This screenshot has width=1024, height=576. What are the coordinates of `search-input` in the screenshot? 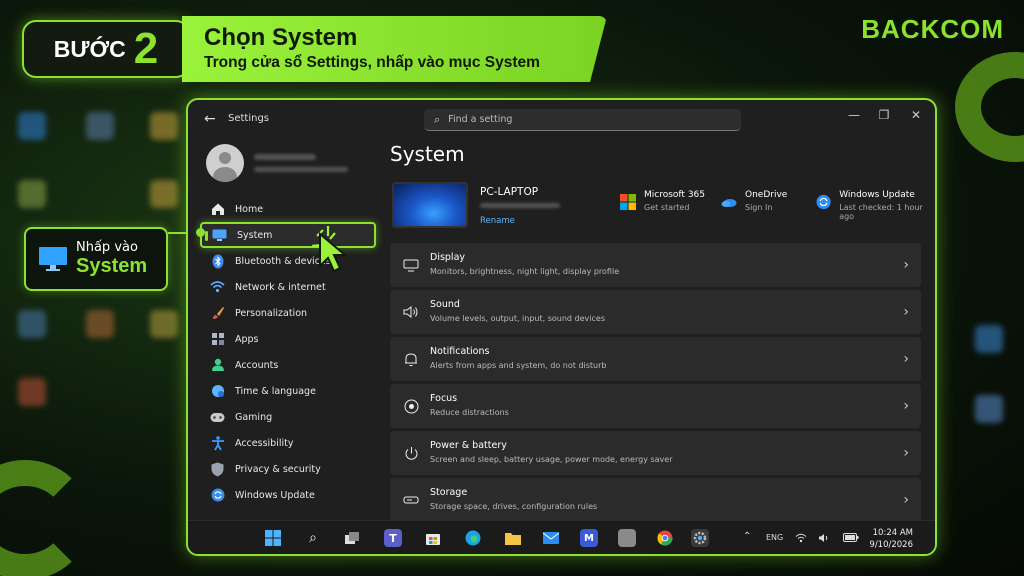 It's located at (578, 119).